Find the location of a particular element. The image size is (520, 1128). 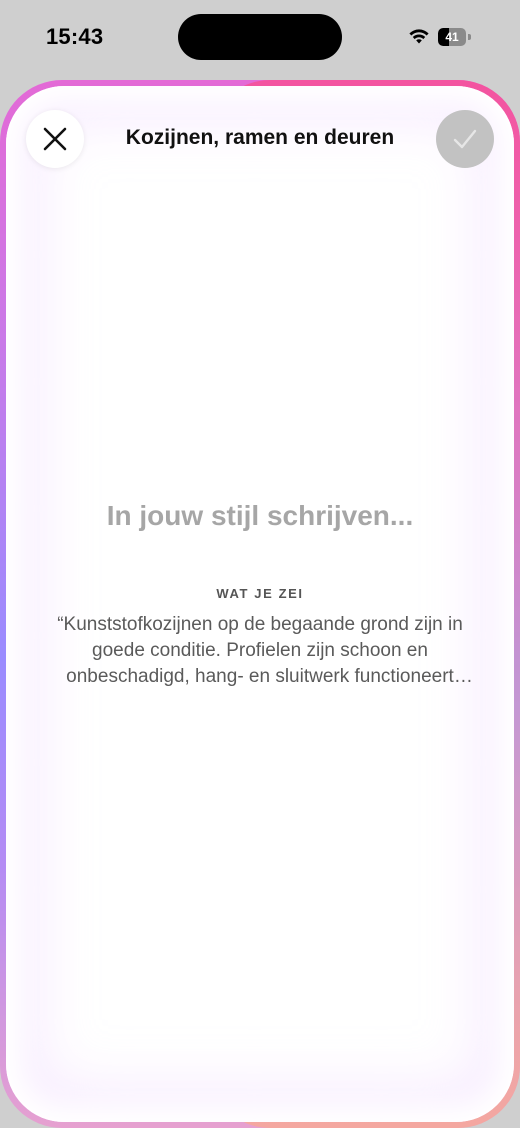

battery-body: 41 is located at coordinates (452, 37).